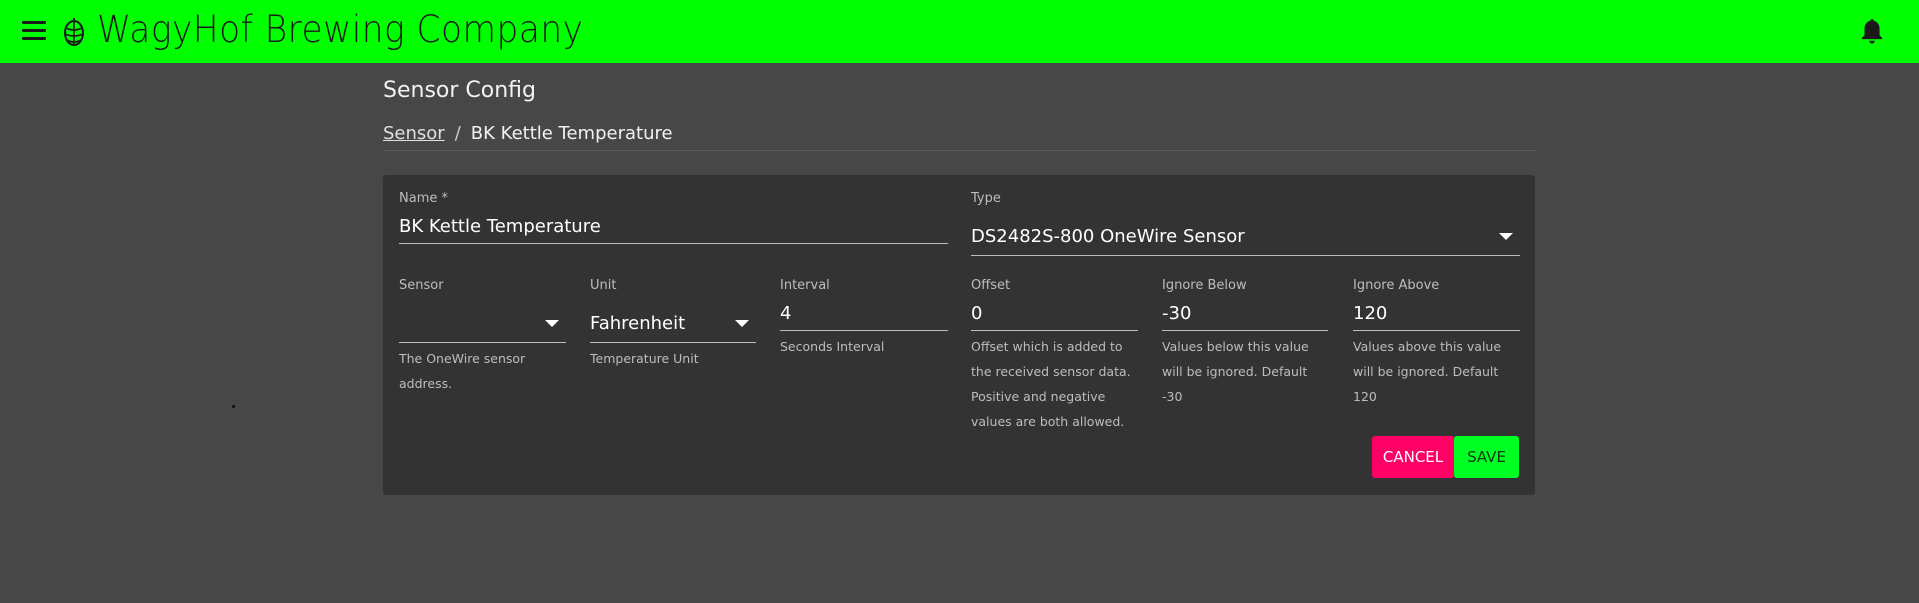 This screenshot has width=1919, height=603. I want to click on name-label: Name *, so click(423, 198).